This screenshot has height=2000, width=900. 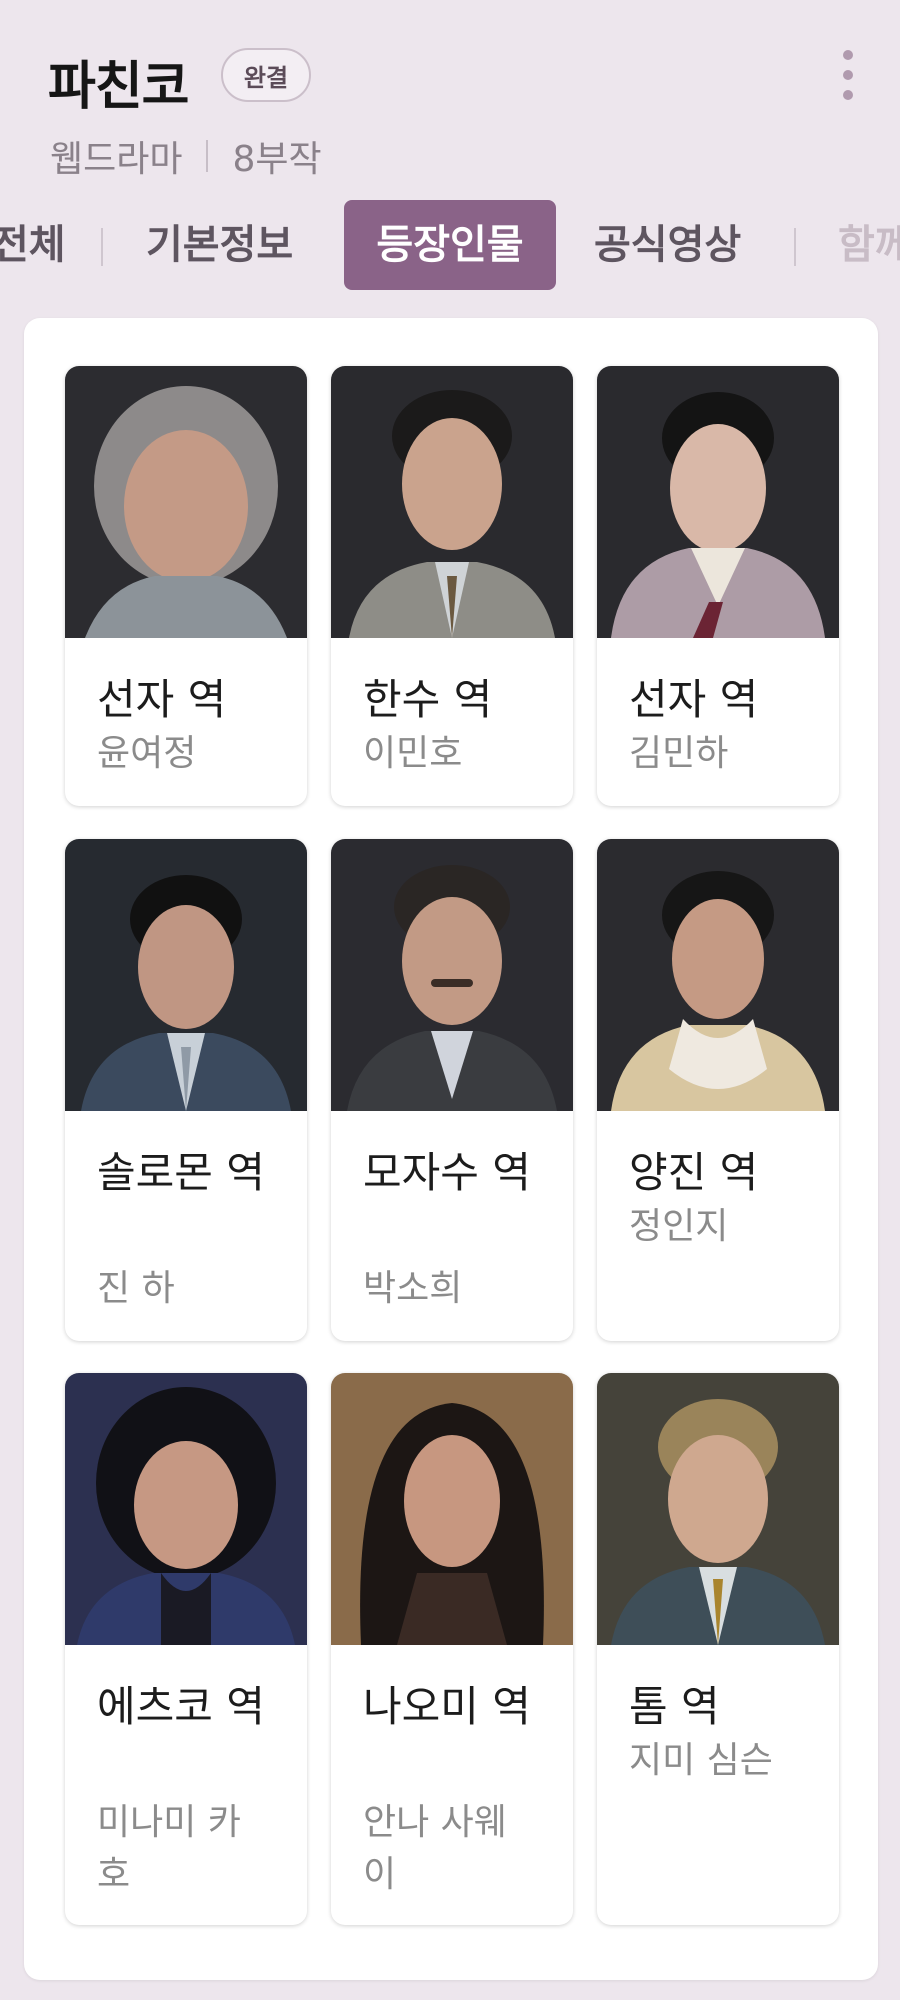 I want to click on cast-card: 나오미 역 안나 사웨 이, so click(x=452, y=1649).